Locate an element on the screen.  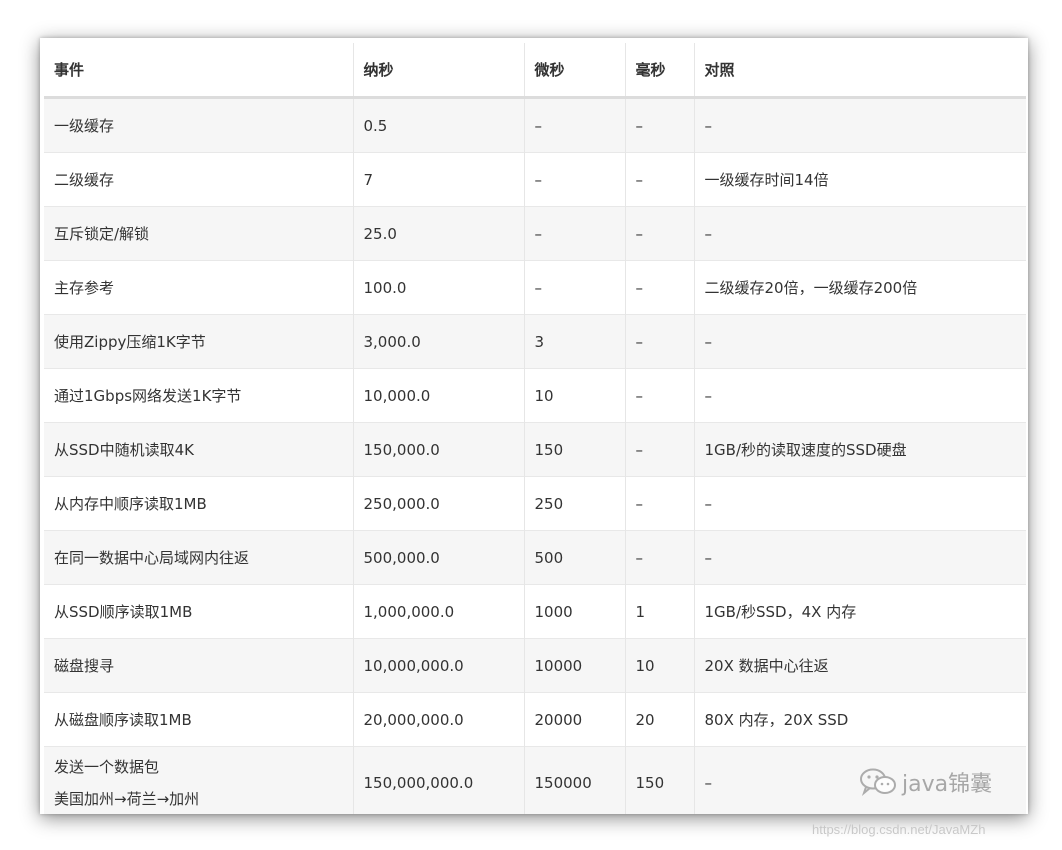
table-row: 在同一数据中心局域网内往返 500,000.0 500– – is located at coordinates (535, 557).